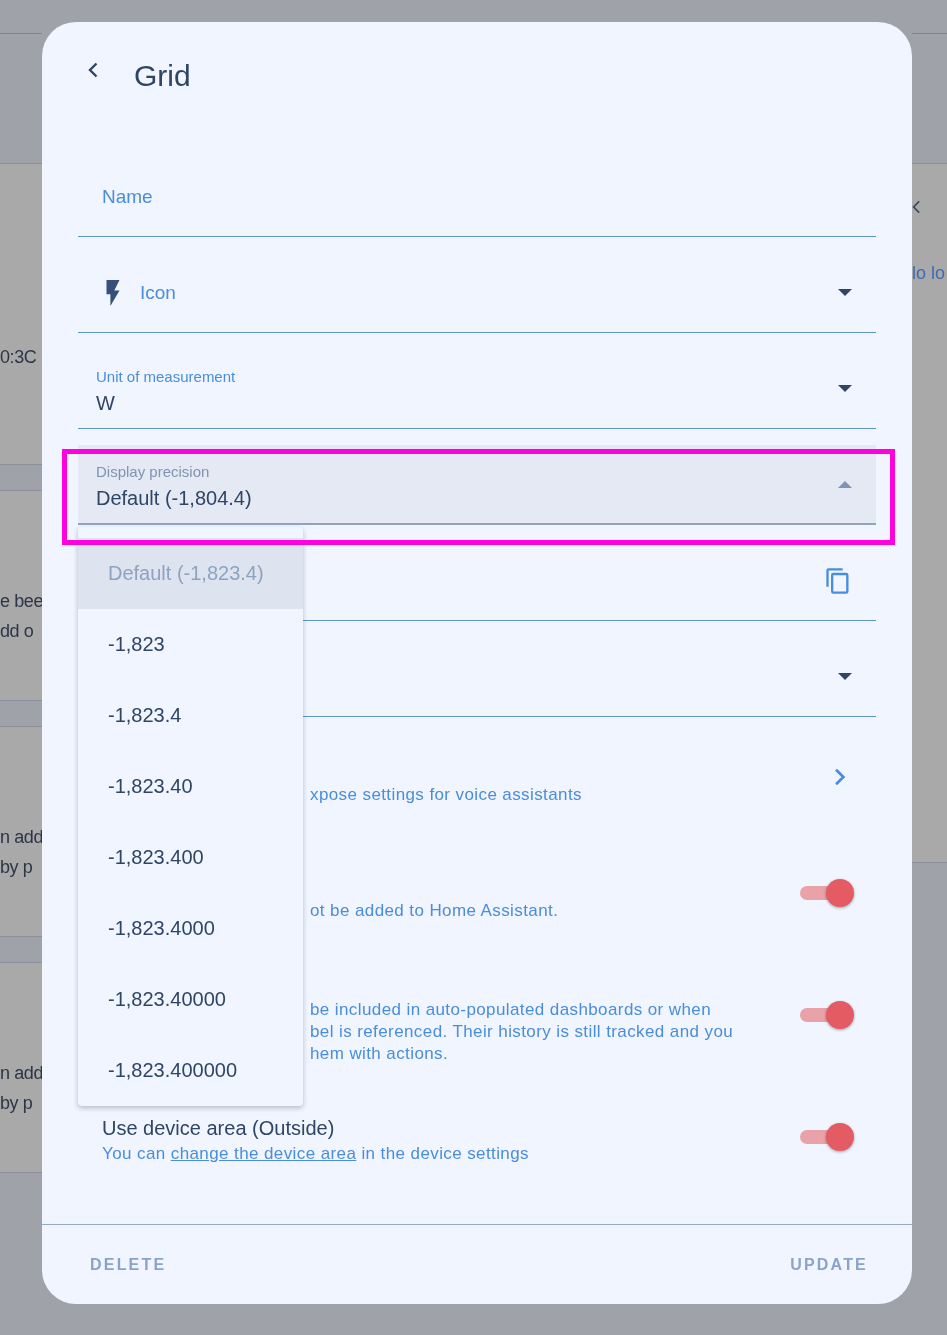 This screenshot has height=1335, width=947. Describe the element at coordinates (838, 580) in the screenshot. I see `copy-icon` at that location.